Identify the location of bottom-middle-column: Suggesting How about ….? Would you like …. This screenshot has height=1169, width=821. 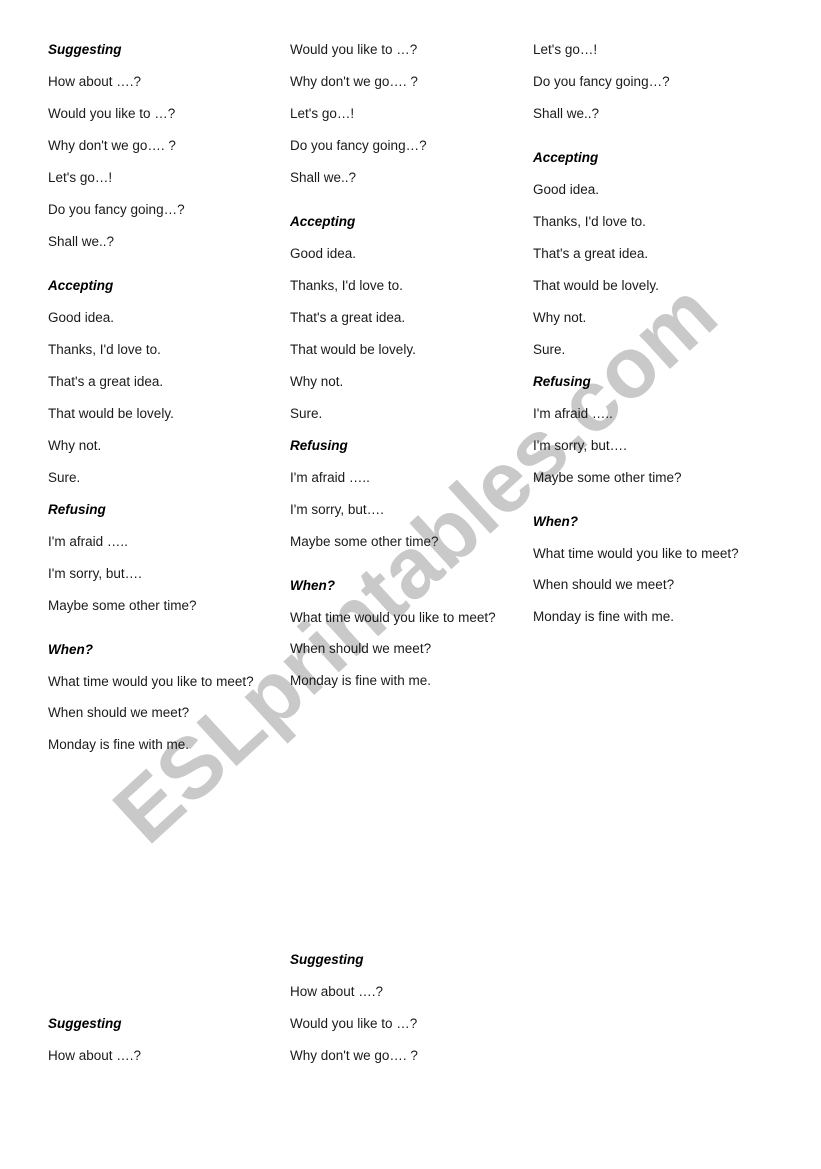
(405, 1008).